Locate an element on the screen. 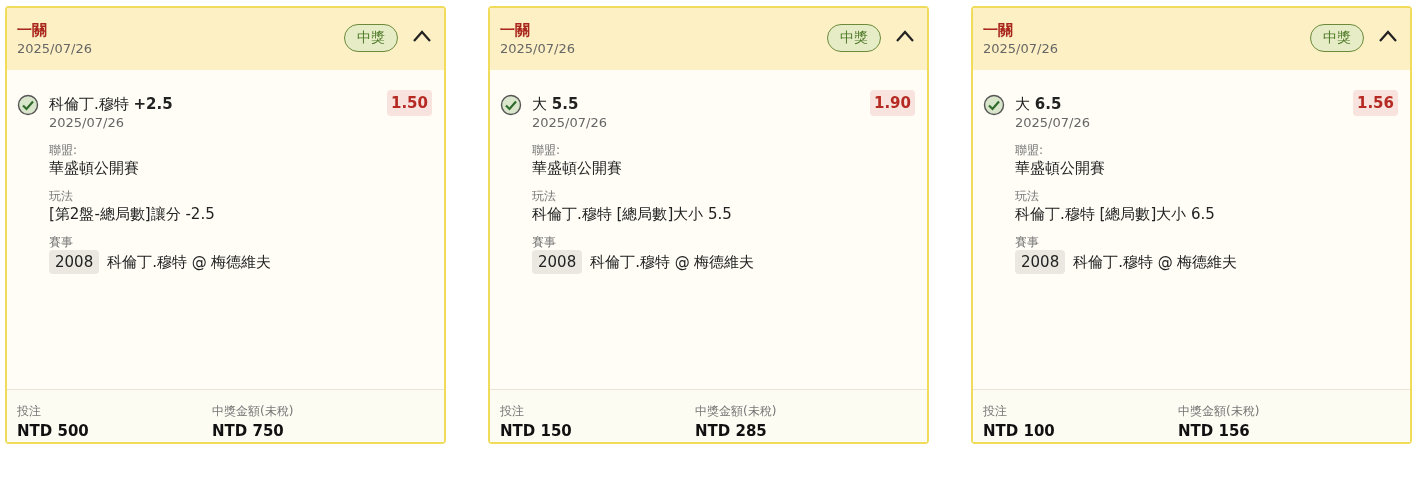 The image size is (1428, 490). play-type: 科倫丁.穆特 [總局數]大小 5.5 is located at coordinates (632, 214).